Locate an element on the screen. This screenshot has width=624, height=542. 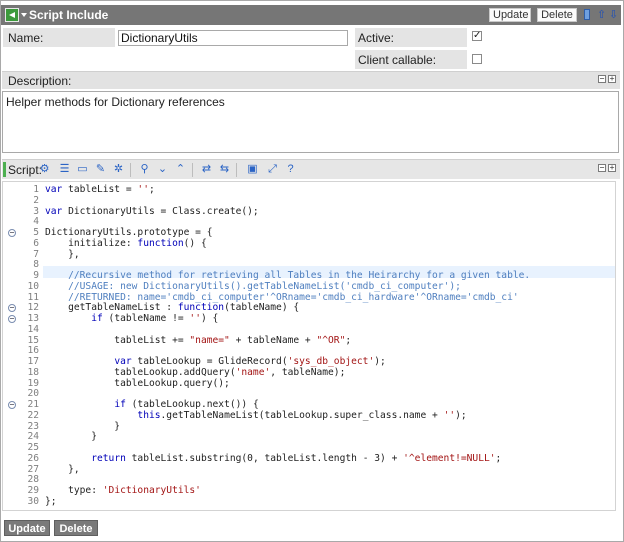
mandatory-indicator is located at coordinates (4, 169).